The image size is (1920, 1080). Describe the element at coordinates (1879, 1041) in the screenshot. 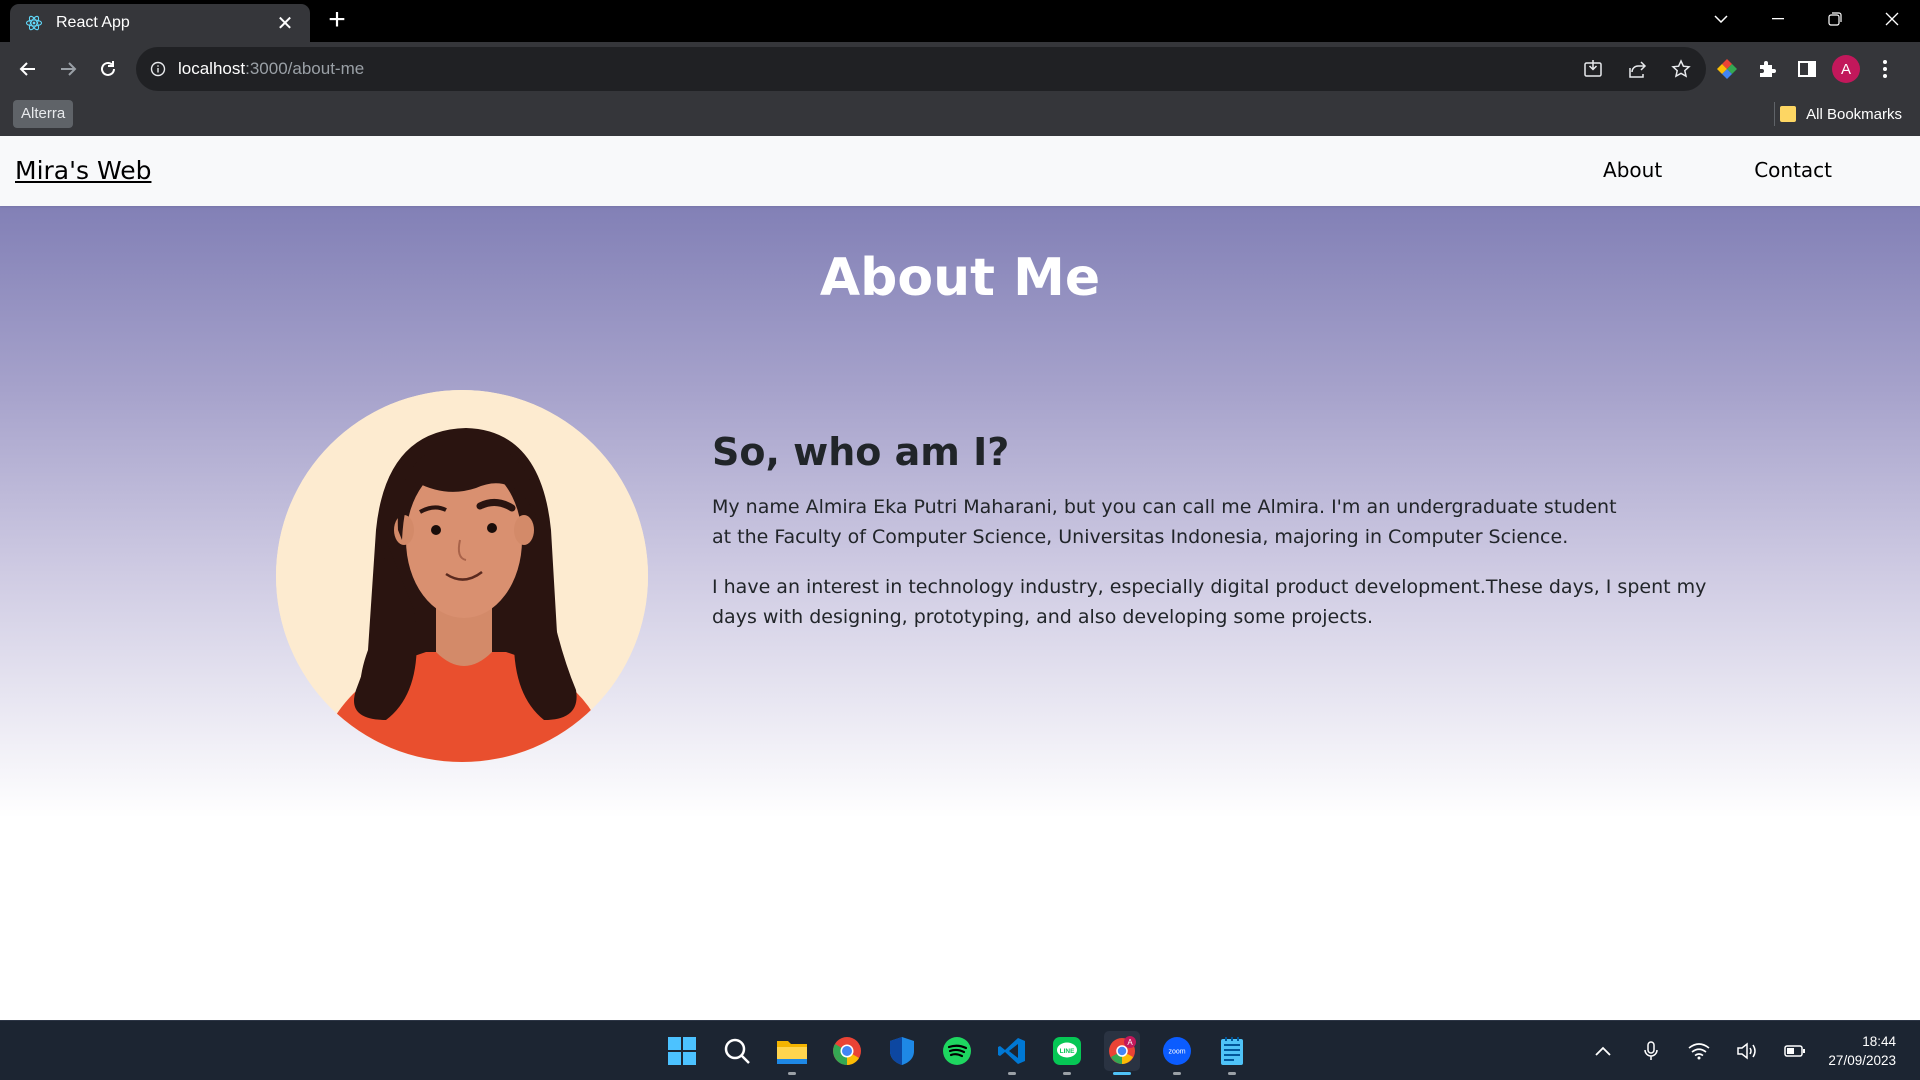

I see `clock-time: 18:44` at that location.